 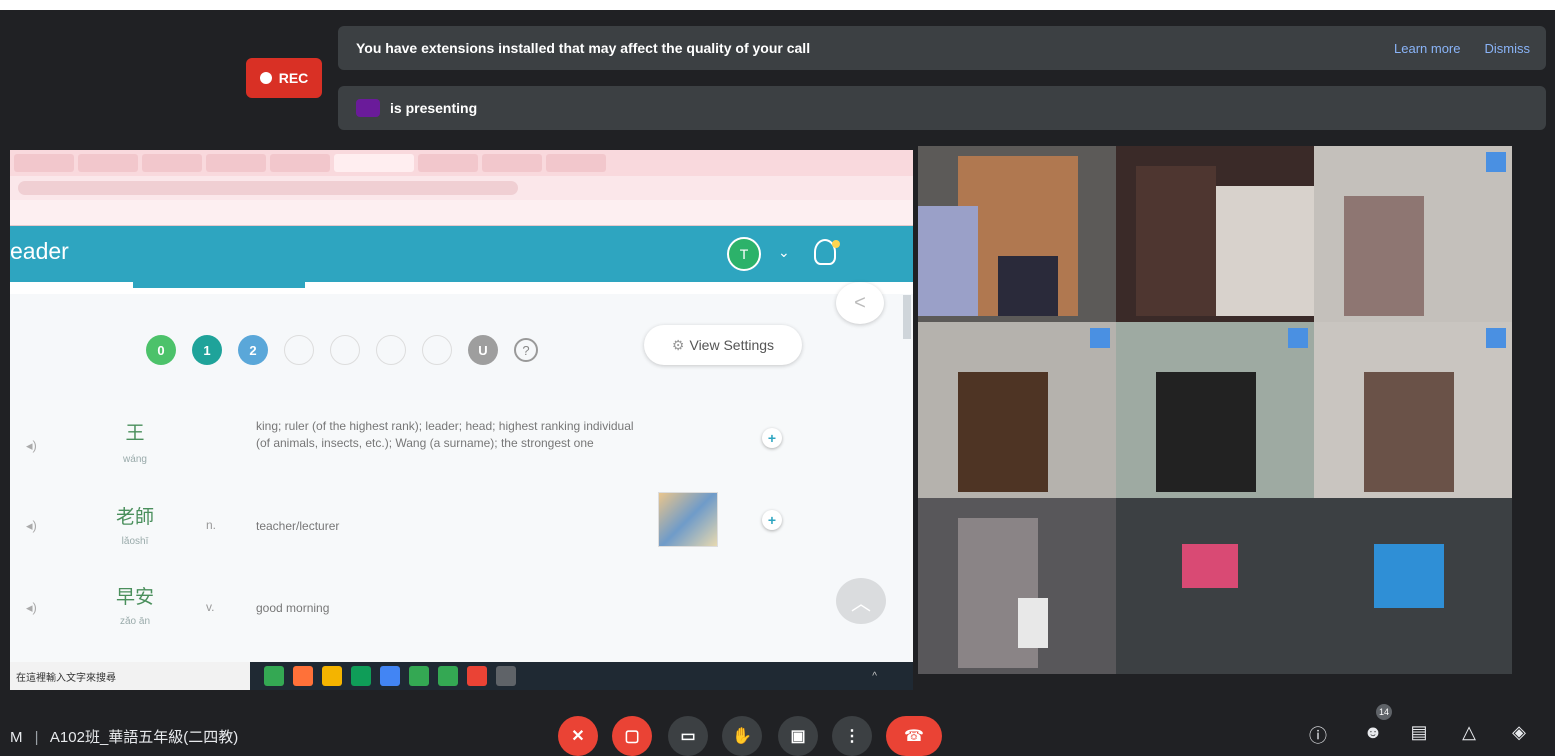 What do you see at coordinates (1519, 732) in the screenshot?
I see `host-controls-icon: ◈` at bounding box center [1519, 732].